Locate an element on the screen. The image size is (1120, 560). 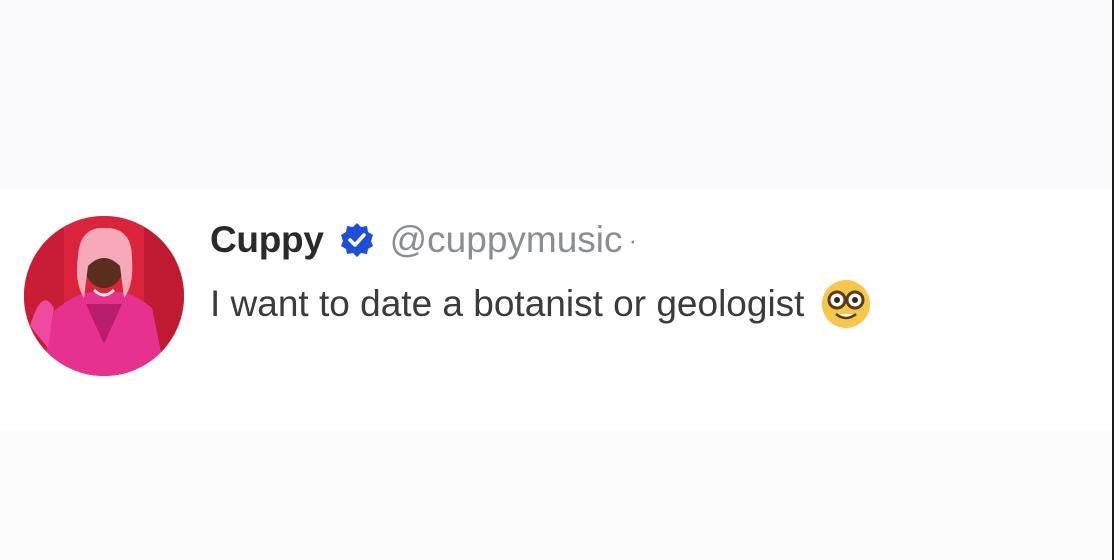
tweet-header: Cuppy @cuppymusic · is located at coordinates (423, 240).